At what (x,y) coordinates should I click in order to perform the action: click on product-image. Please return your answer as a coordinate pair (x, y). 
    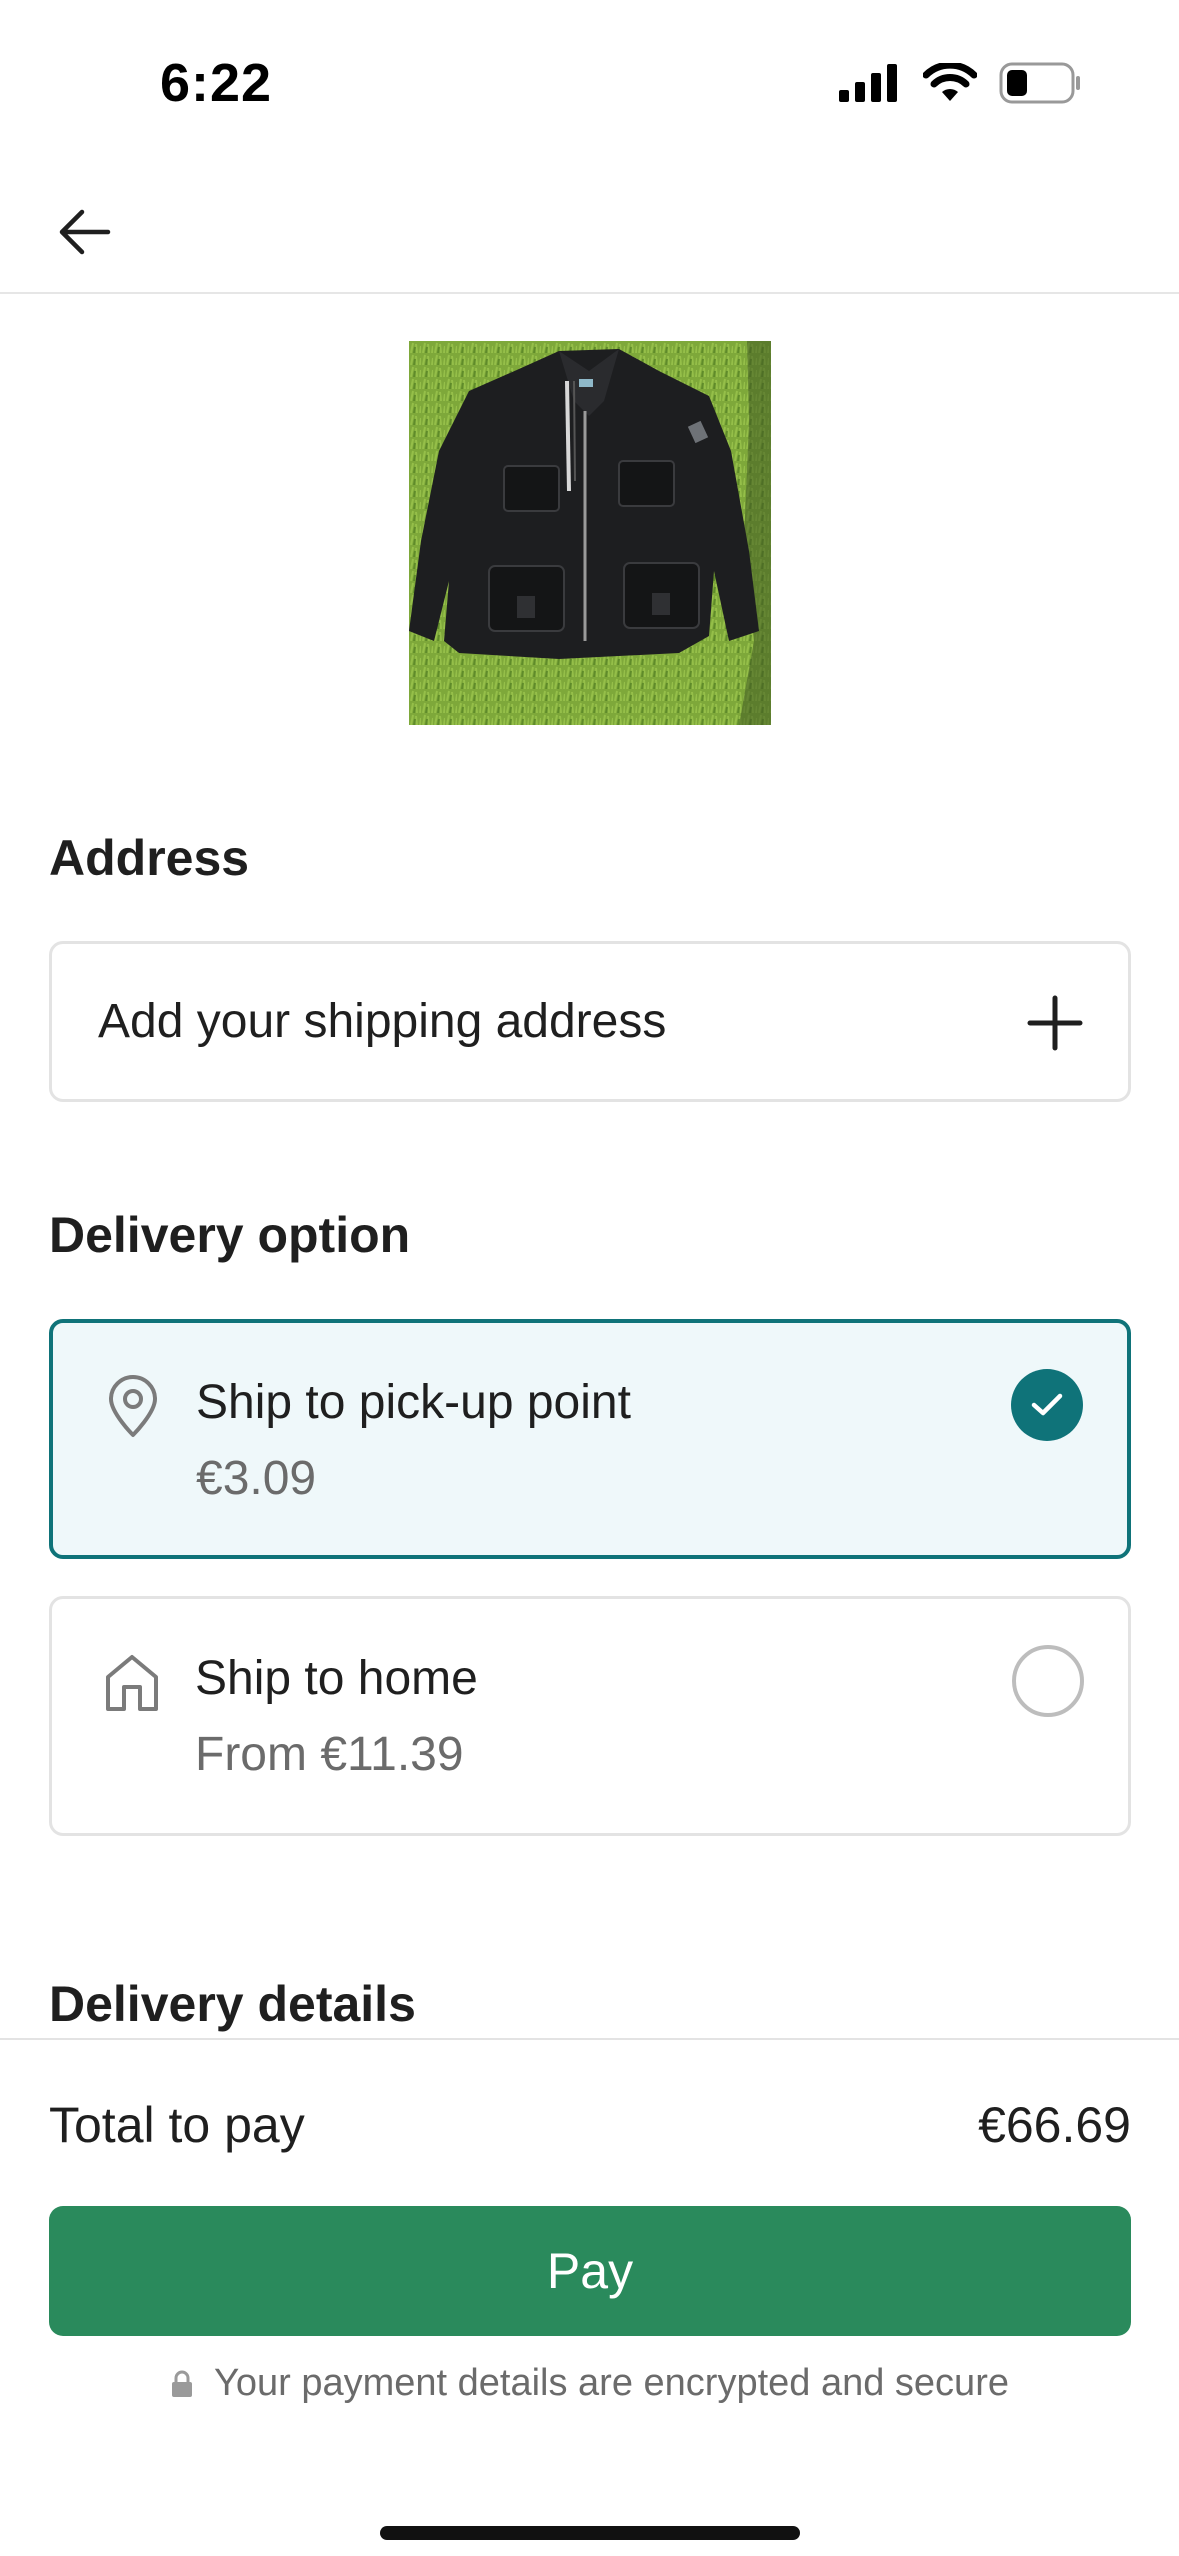
    Looking at the image, I should click on (590, 533).